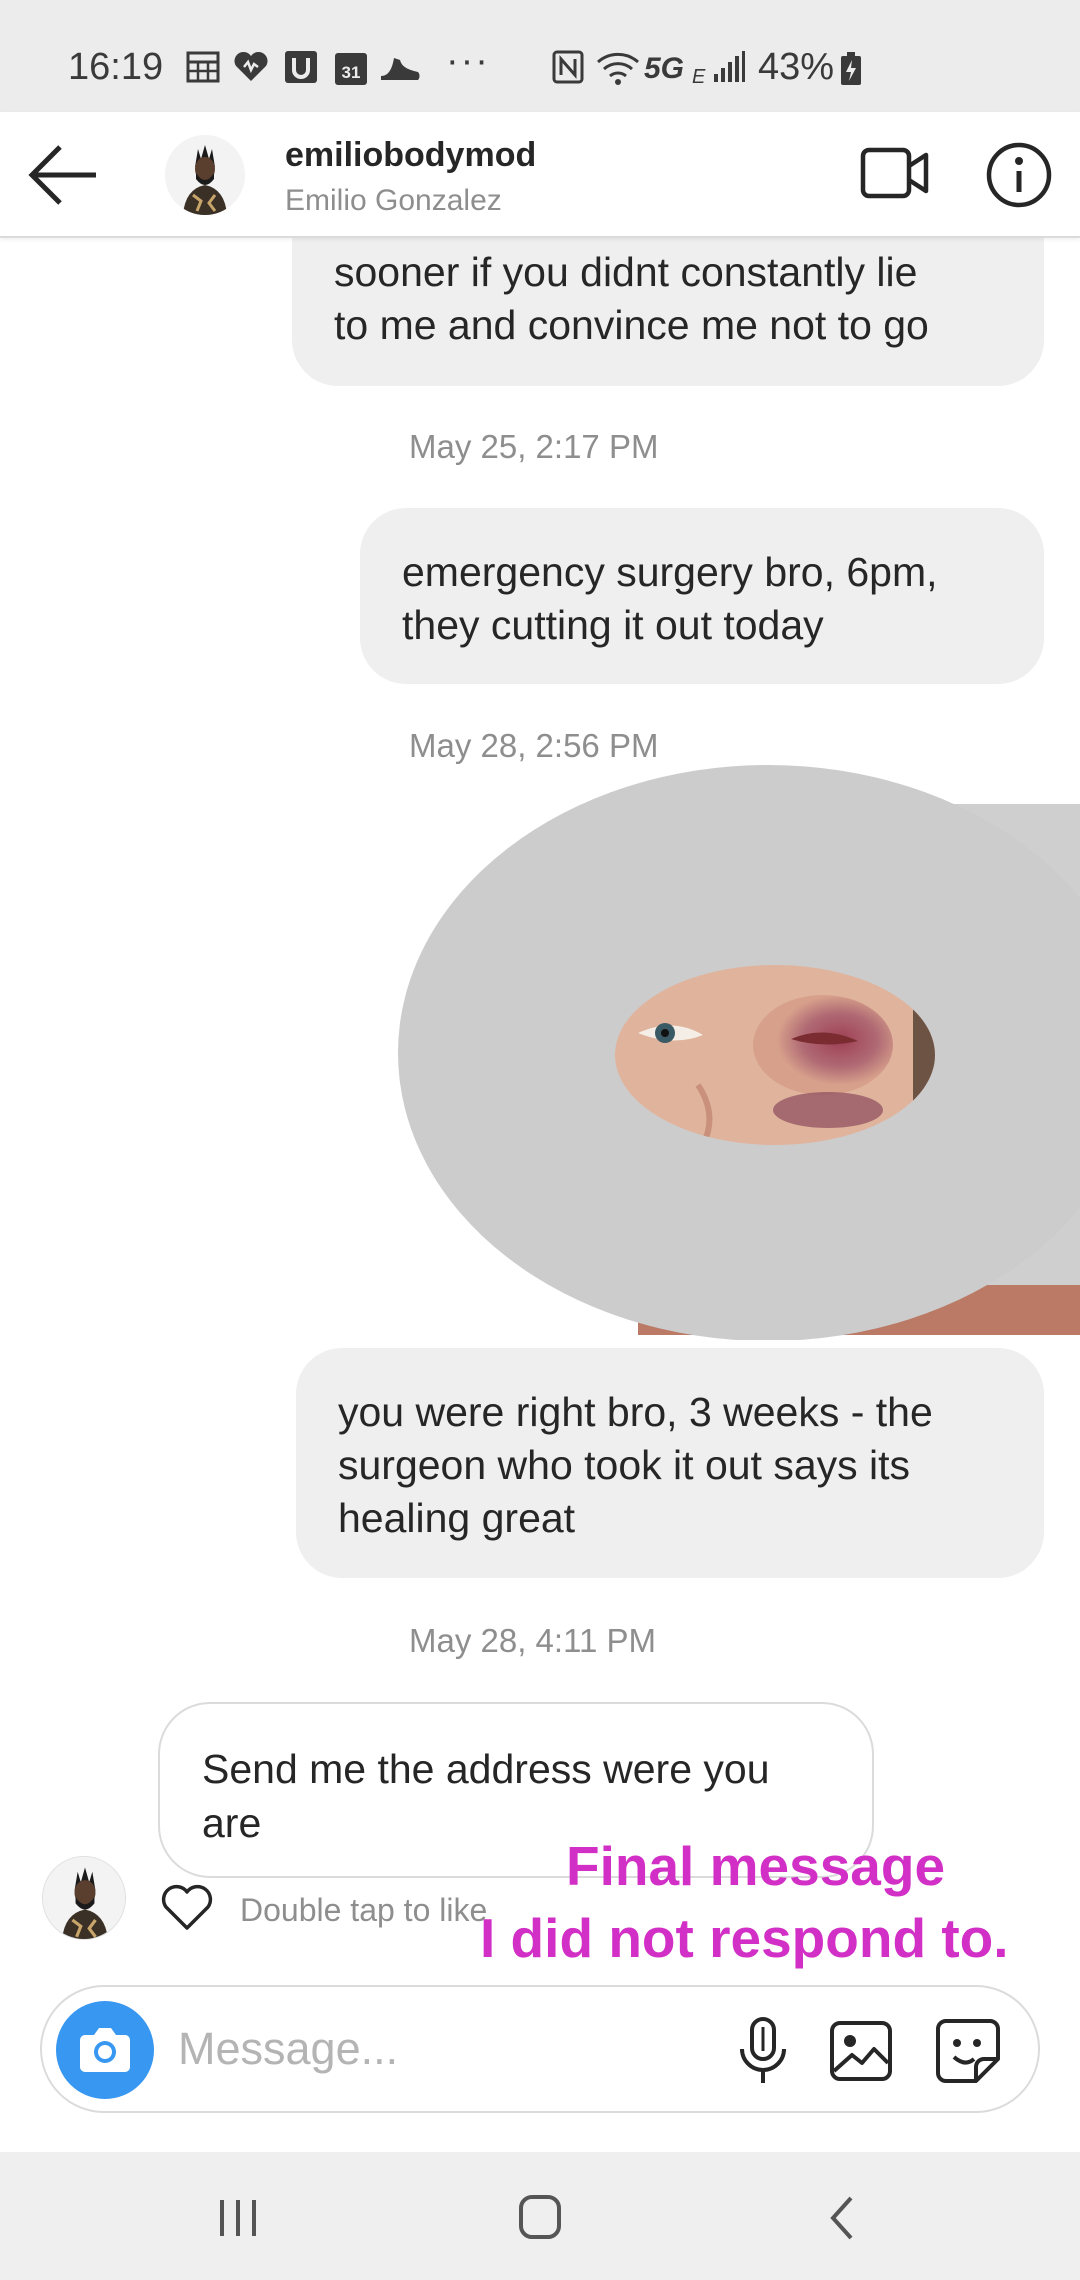  What do you see at coordinates (540, 175) in the screenshot?
I see `chat-header: emiliobodymod Emilio Gonzalez` at bounding box center [540, 175].